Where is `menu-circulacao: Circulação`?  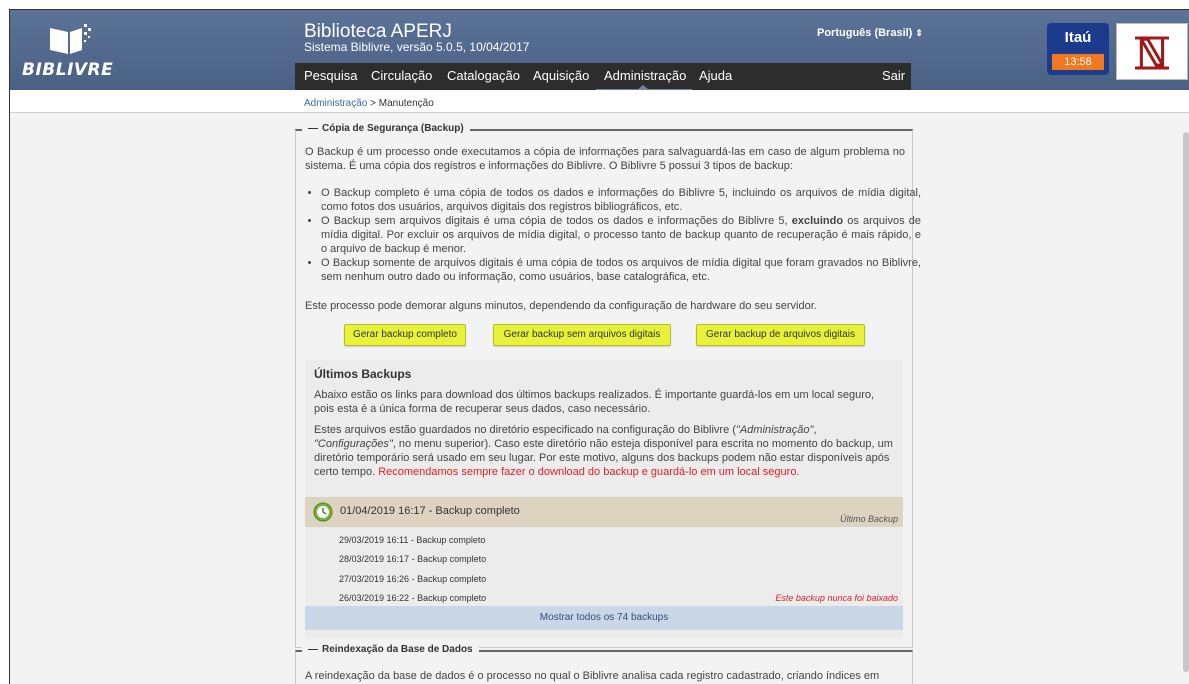 menu-circulacao: Circulação is located at coordinates (401, 79).